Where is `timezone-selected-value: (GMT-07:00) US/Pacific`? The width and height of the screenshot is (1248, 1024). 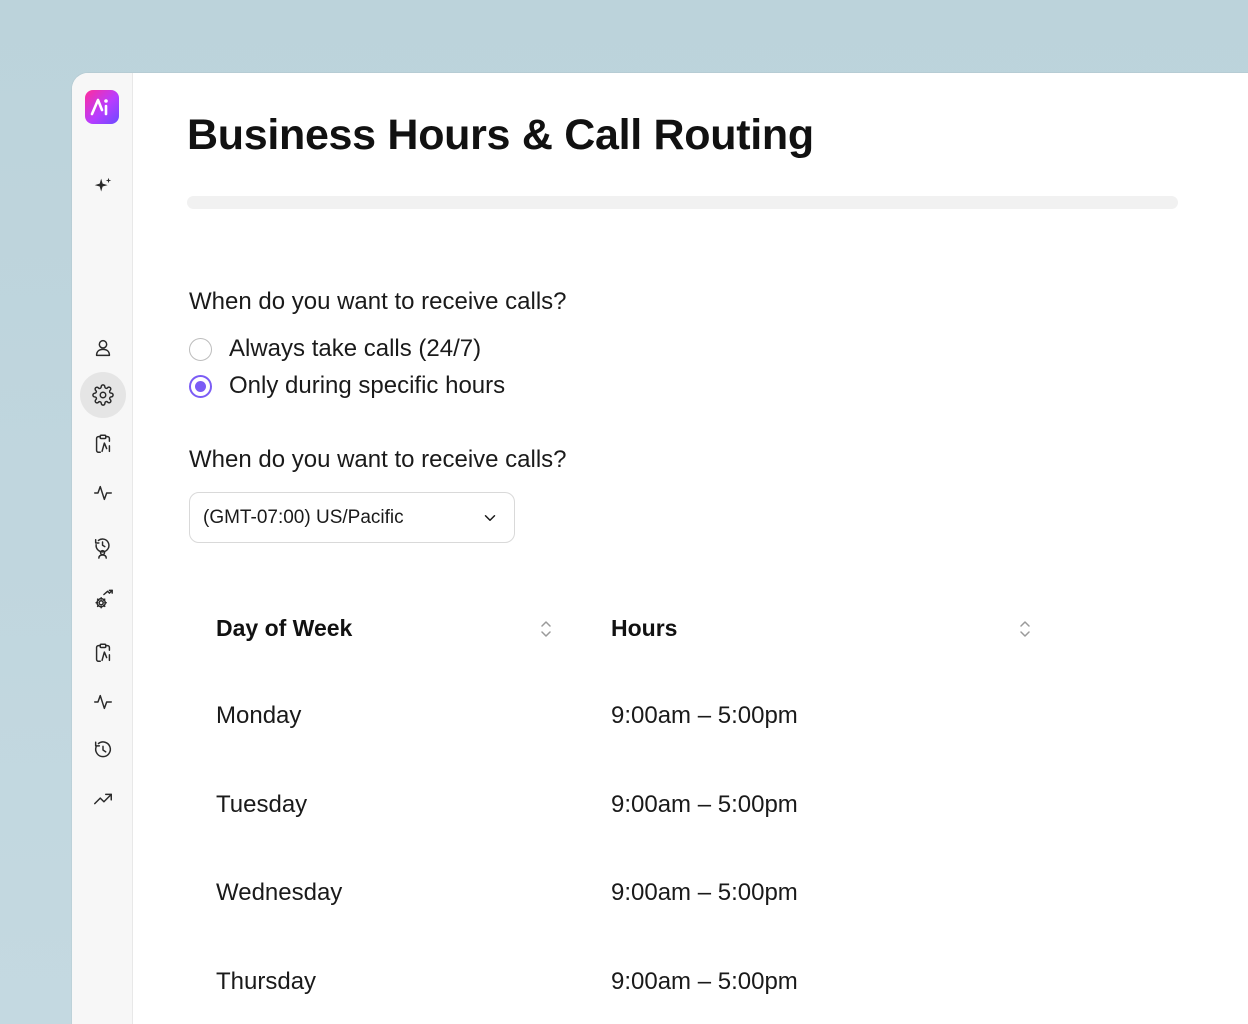
timezone-selected-value: (GMT-07:00) US/Pacific is located at coordinates (303, 517).